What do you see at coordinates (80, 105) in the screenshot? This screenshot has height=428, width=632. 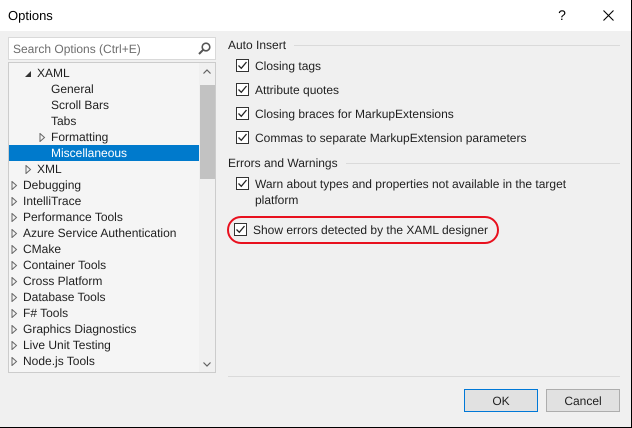 I see `tree-item-label: Scroll Bars` at bounding box center [80, 105].